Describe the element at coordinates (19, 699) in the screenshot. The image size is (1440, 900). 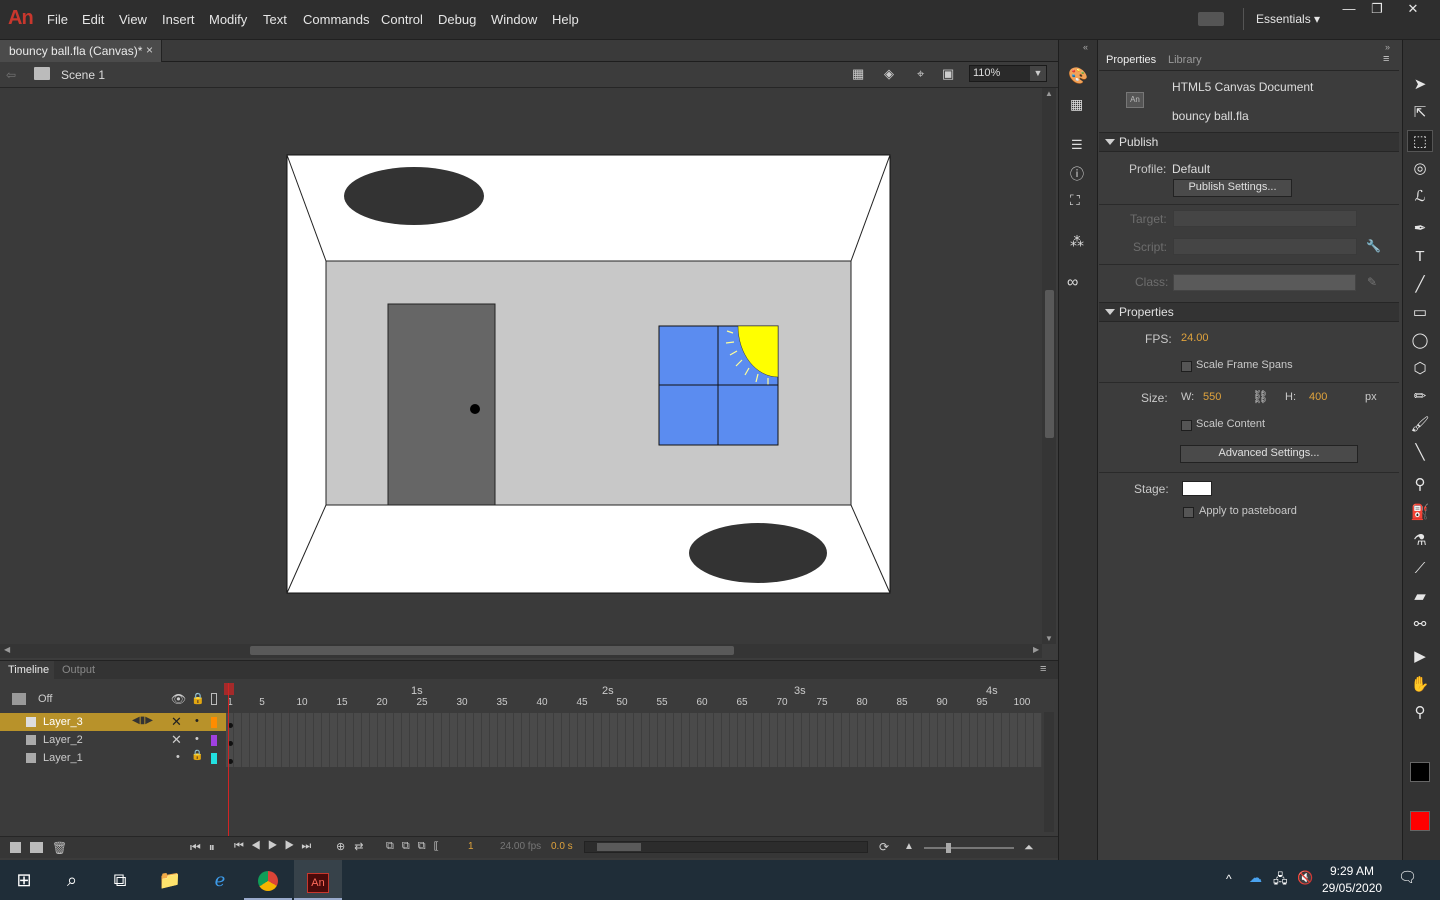
I see `onion-skin-icon` at that location.